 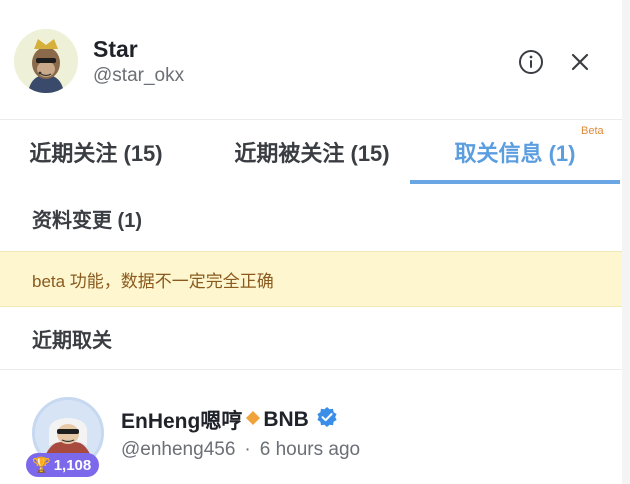 I want to click on token-label: BNB, so click(x=286, y=419).